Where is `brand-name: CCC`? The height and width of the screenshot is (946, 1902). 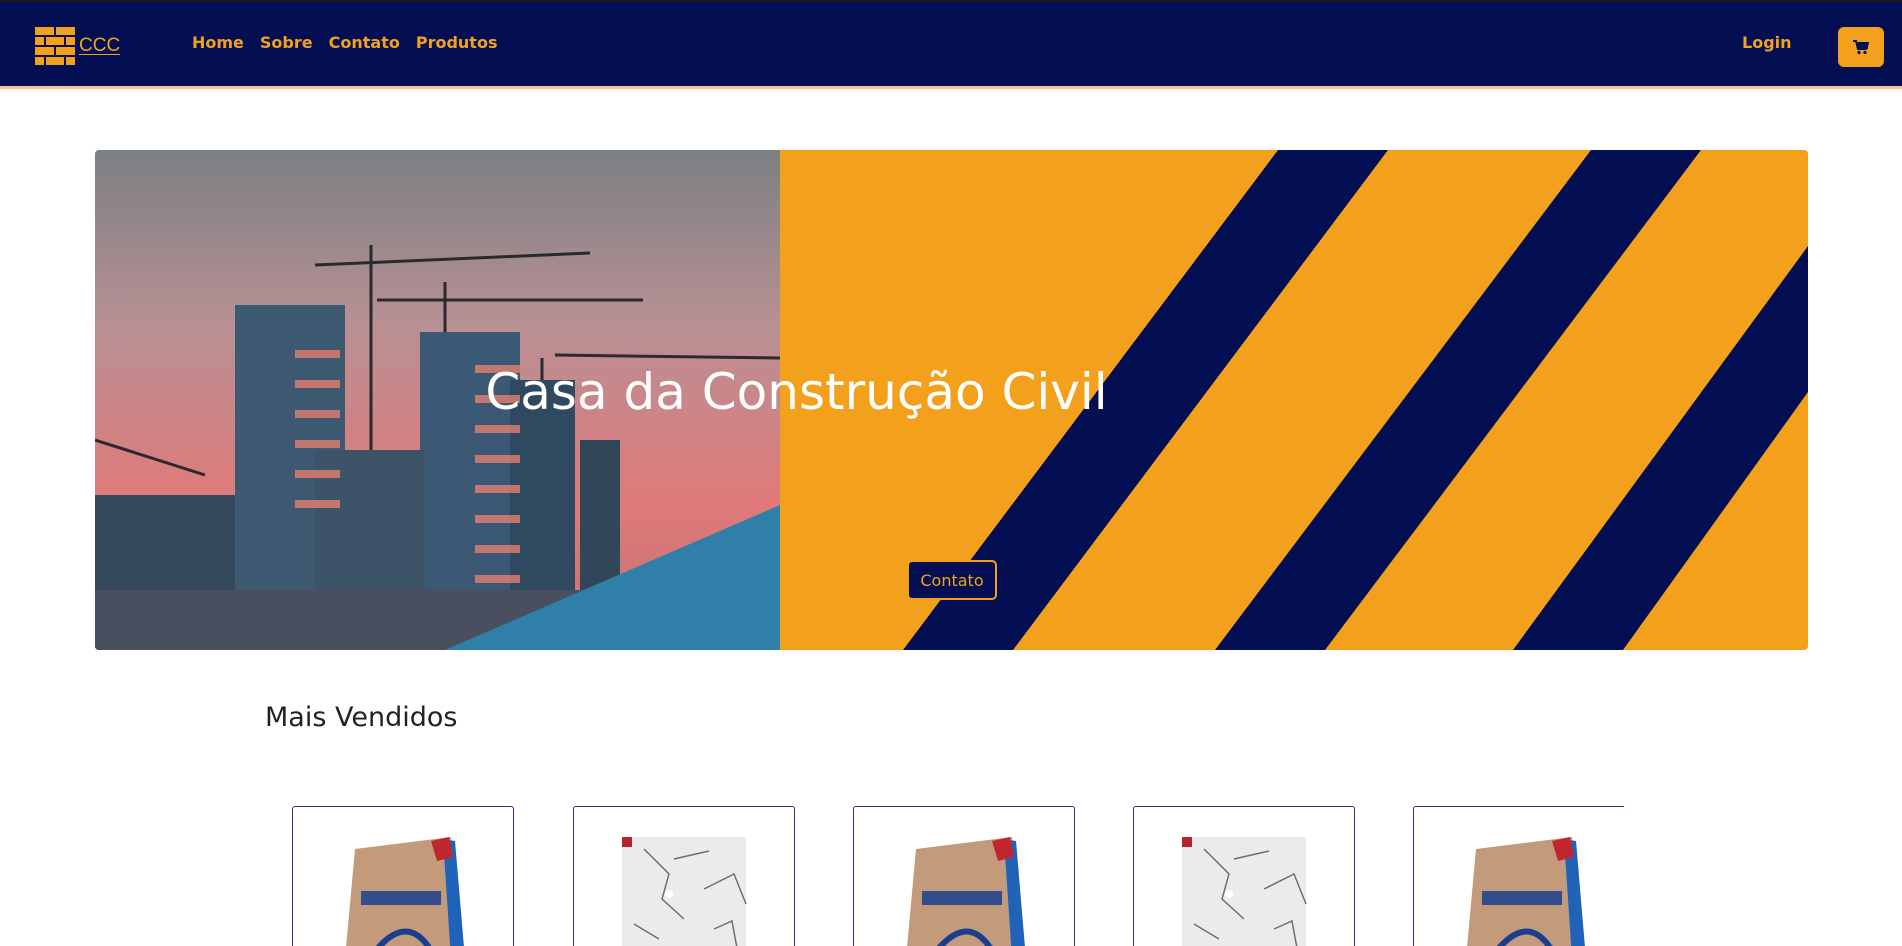 brand-name: CCC is located at coordinates (100, 45).